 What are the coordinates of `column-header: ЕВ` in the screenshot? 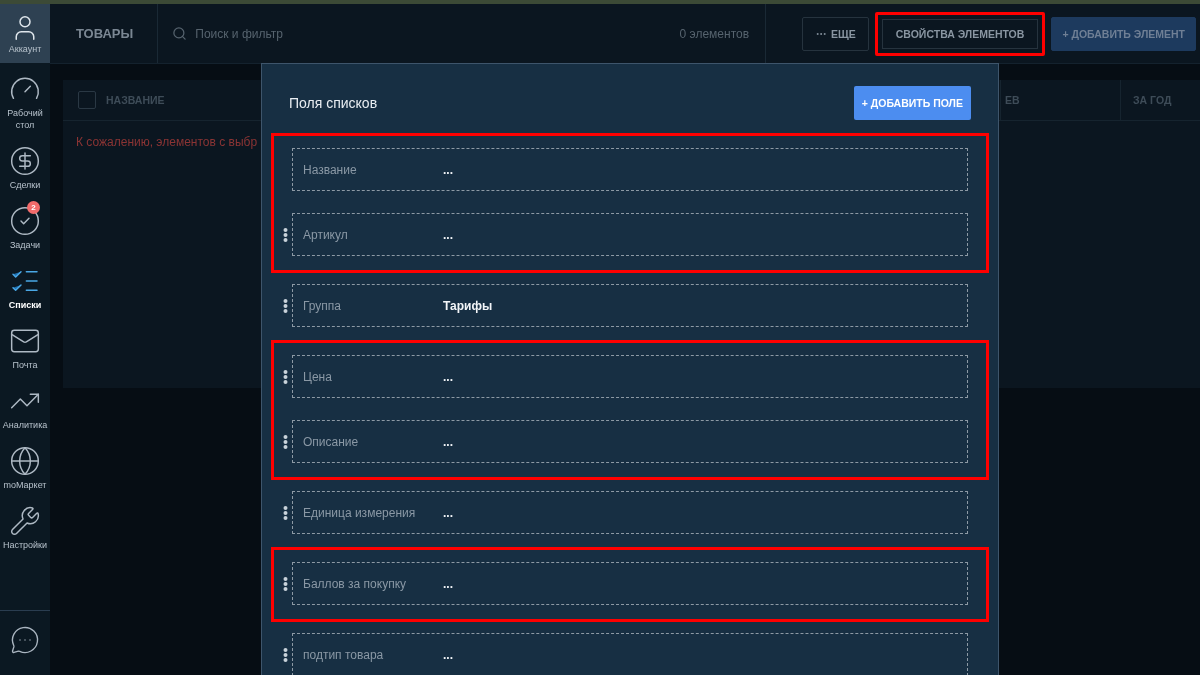 It's located at (1012, 100).